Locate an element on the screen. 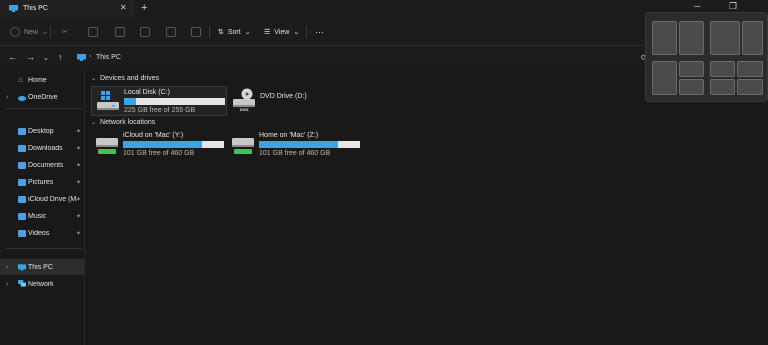  sidebar-item-label: Videos is located at coordinates (39, 233).